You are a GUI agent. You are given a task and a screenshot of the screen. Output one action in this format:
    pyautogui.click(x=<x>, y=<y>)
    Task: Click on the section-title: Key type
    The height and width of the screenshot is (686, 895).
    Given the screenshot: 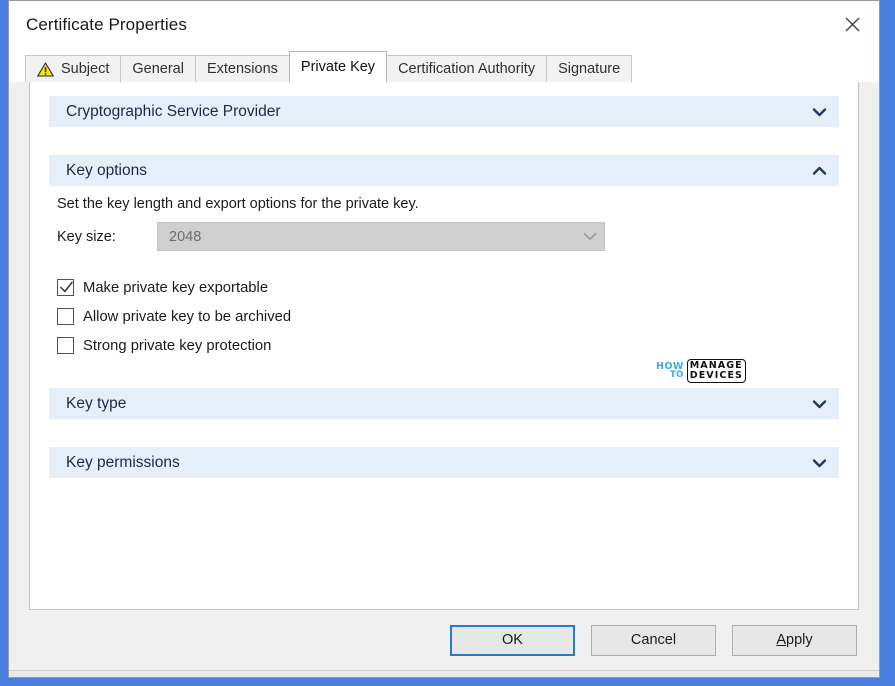 What is the action you would take?
    pyautogui.click(x=96, y=403)
    